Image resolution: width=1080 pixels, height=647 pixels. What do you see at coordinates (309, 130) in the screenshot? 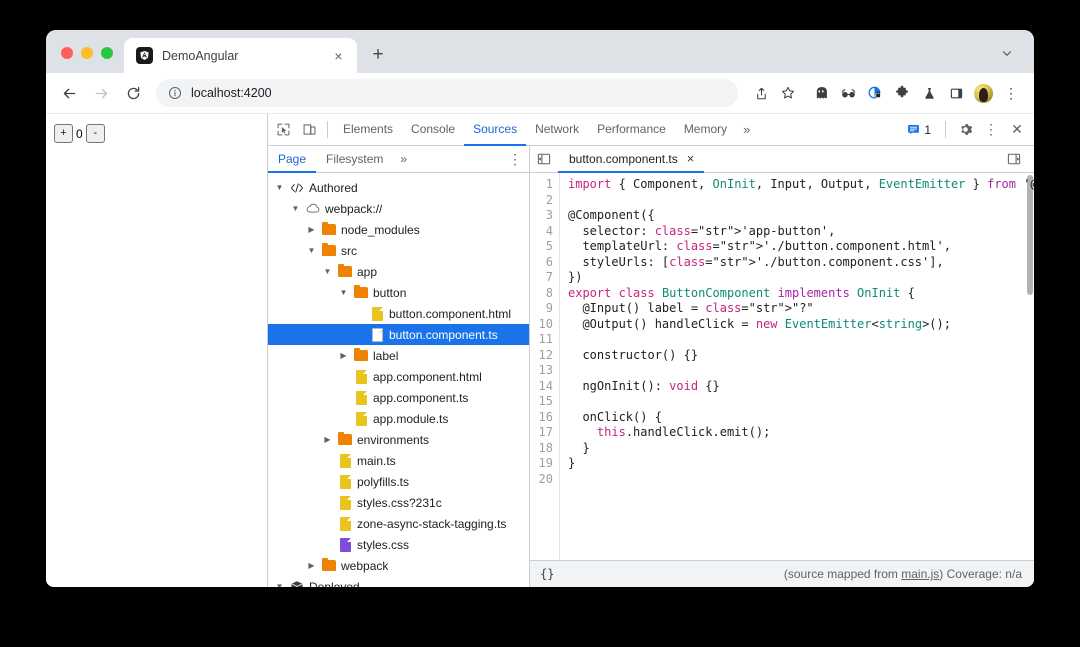
I see `device-toolbar-icon` at bounding box center [309, 130].